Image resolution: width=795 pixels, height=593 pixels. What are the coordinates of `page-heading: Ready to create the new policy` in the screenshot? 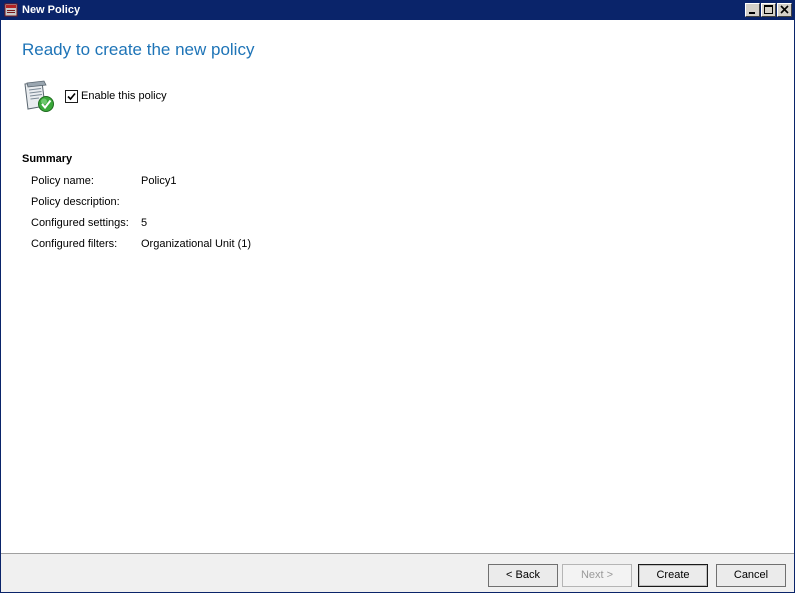 It's located at (138, 49).